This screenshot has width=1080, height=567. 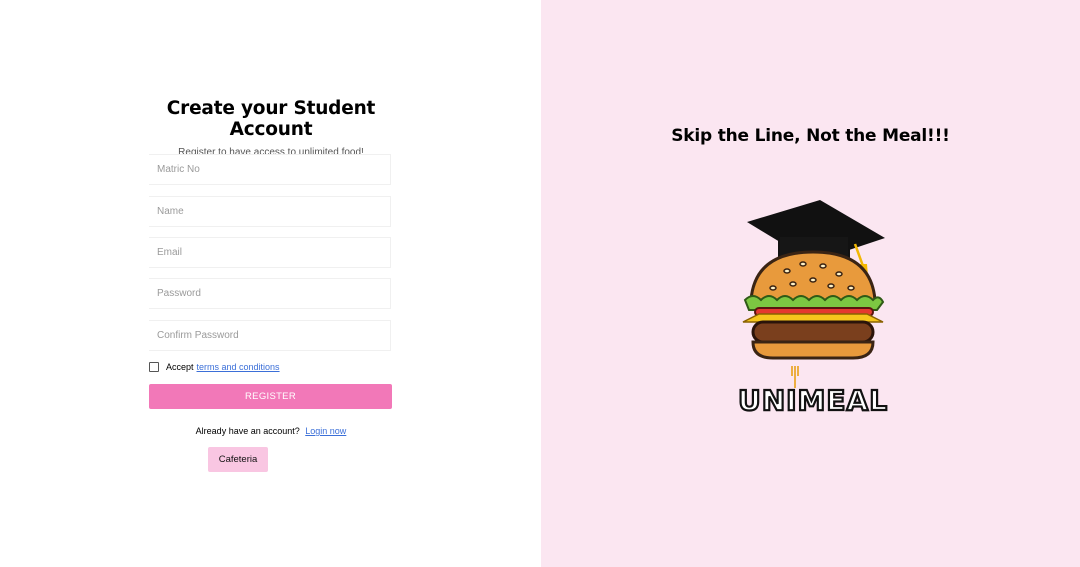 I want to click on name-field, so click(x=270, y=211).